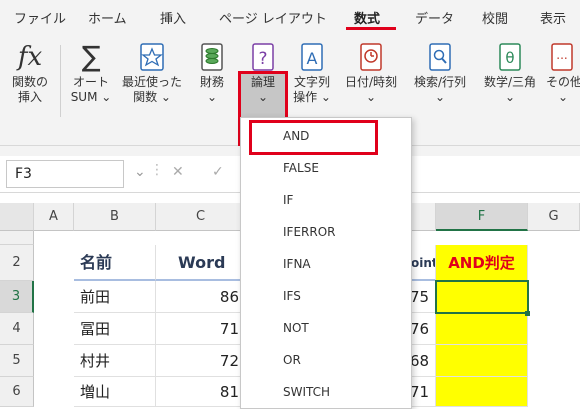 The width and height of the screenshot is (580, 409). I want to click on question-book-icon: ?, so click(263, 57).